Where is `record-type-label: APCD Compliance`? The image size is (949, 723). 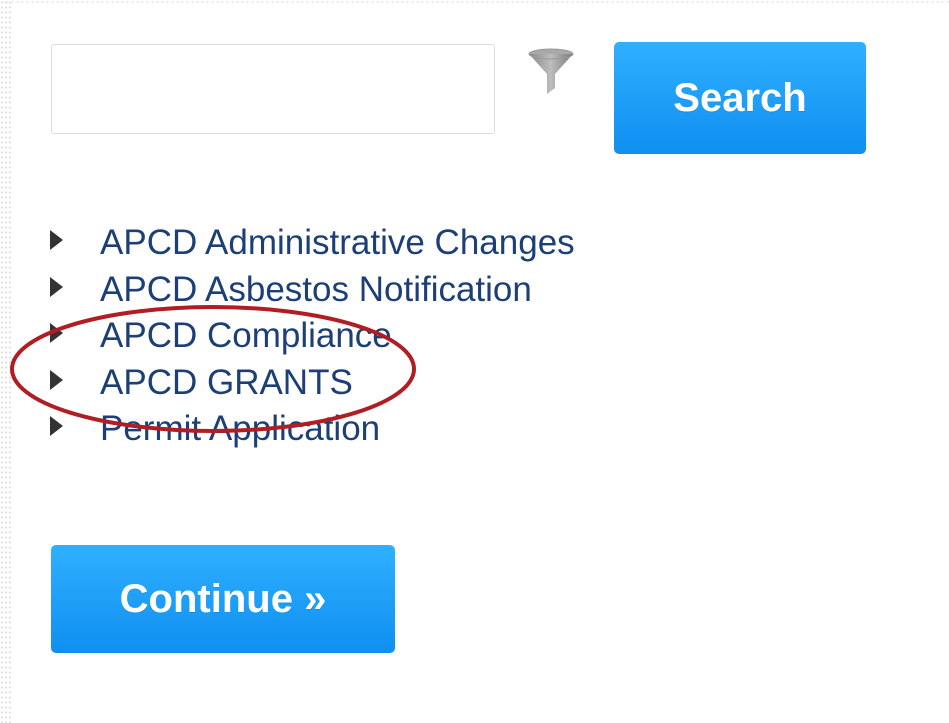
record-type-label: APCD Compliance is located at coordinates (246, 336).